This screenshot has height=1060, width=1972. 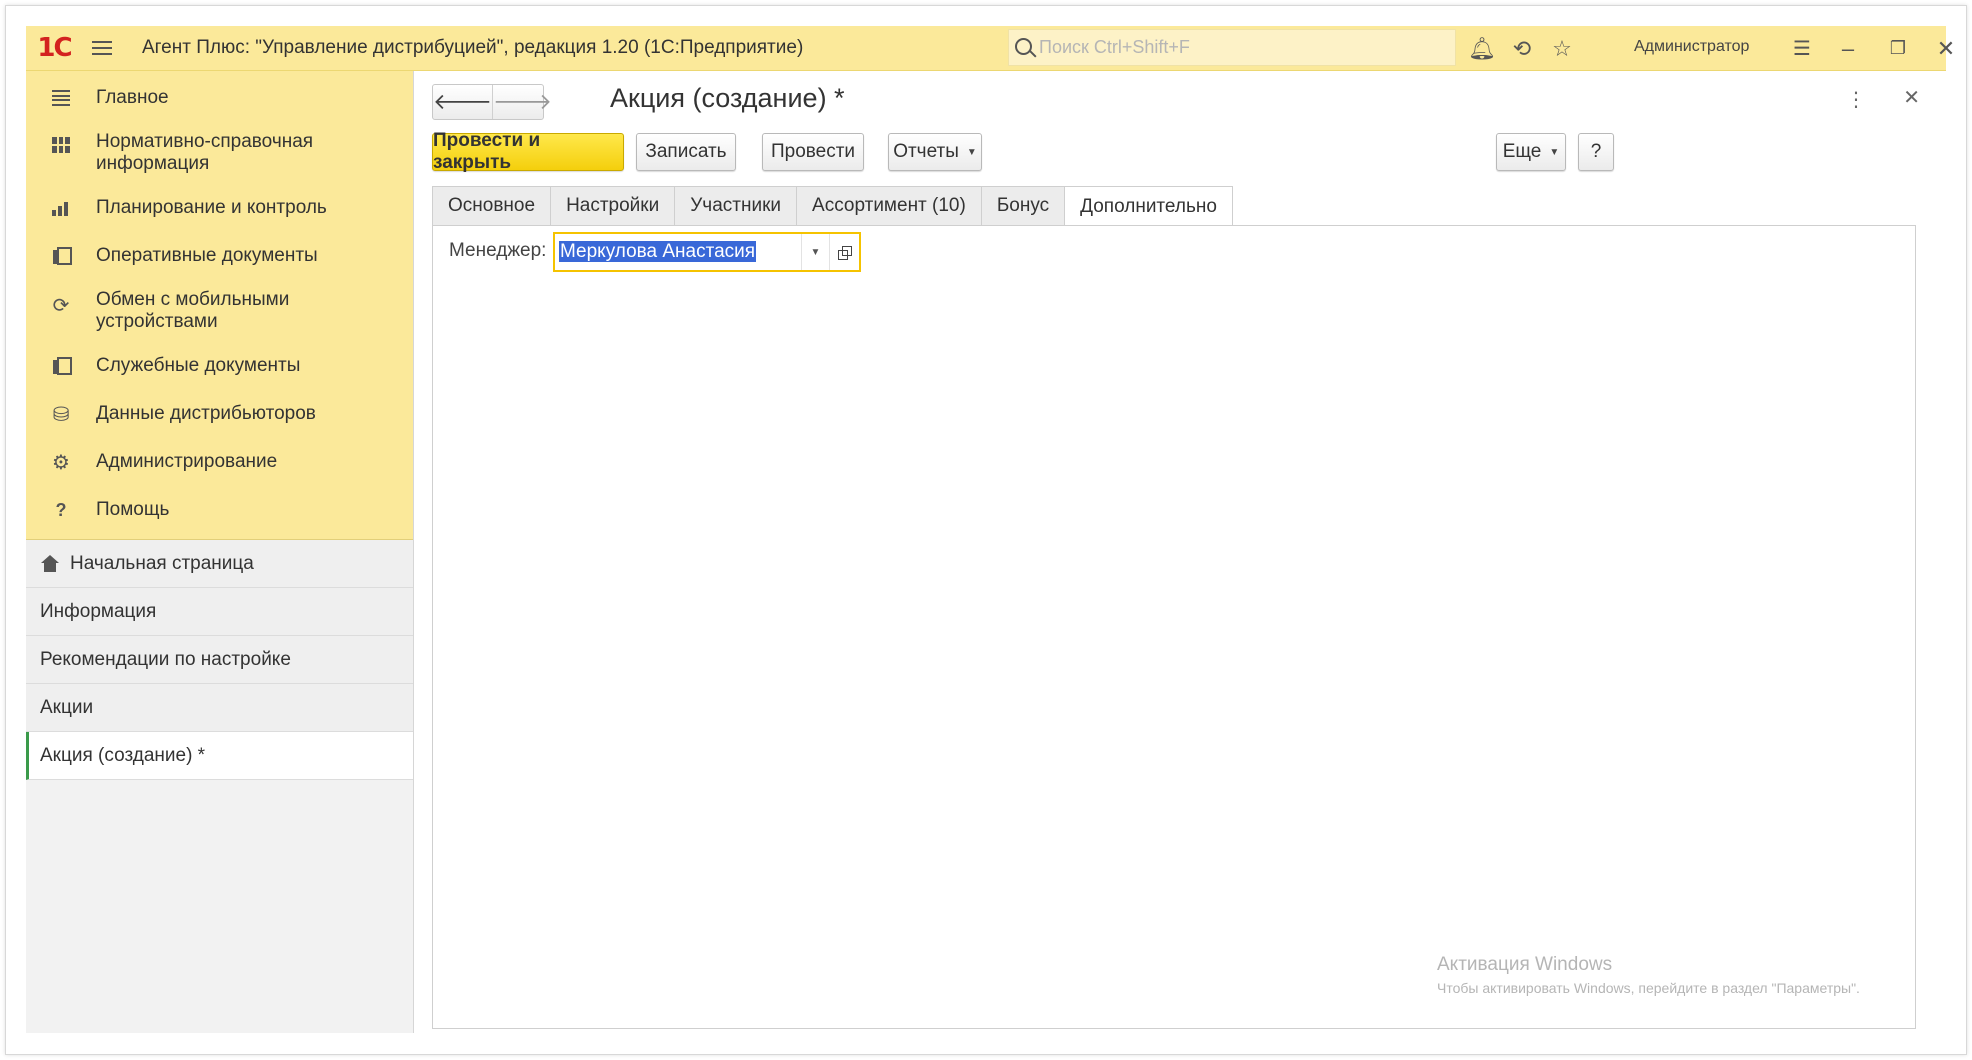 What do you see at coordinates (1522, 151) in the screenshot?
I see `more-label: Еще` at bounding box center [1522, 151].